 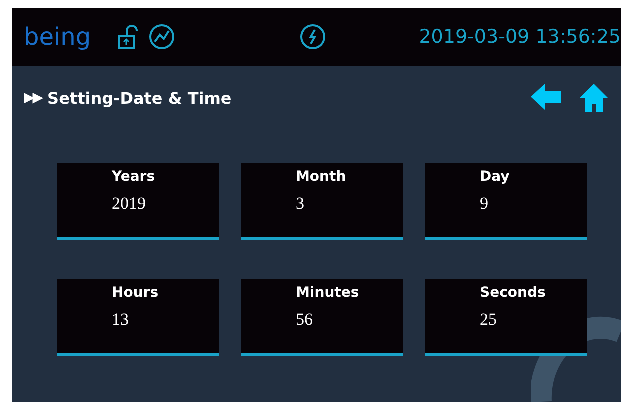 What do you see at coordinates (58, 37) in the screenshot?
I see `logo: being` at bounding box center [58, 37].